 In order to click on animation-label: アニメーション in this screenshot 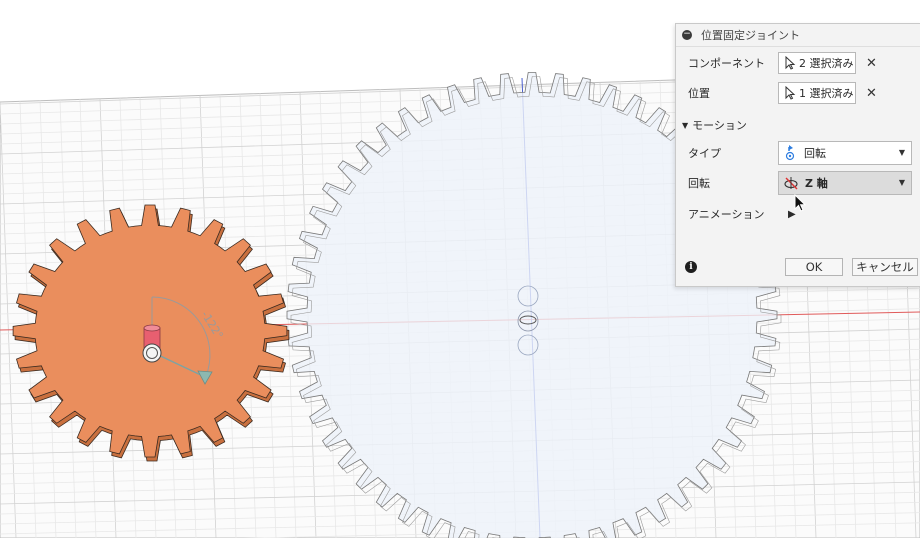, I will do `click(726, 214)`.